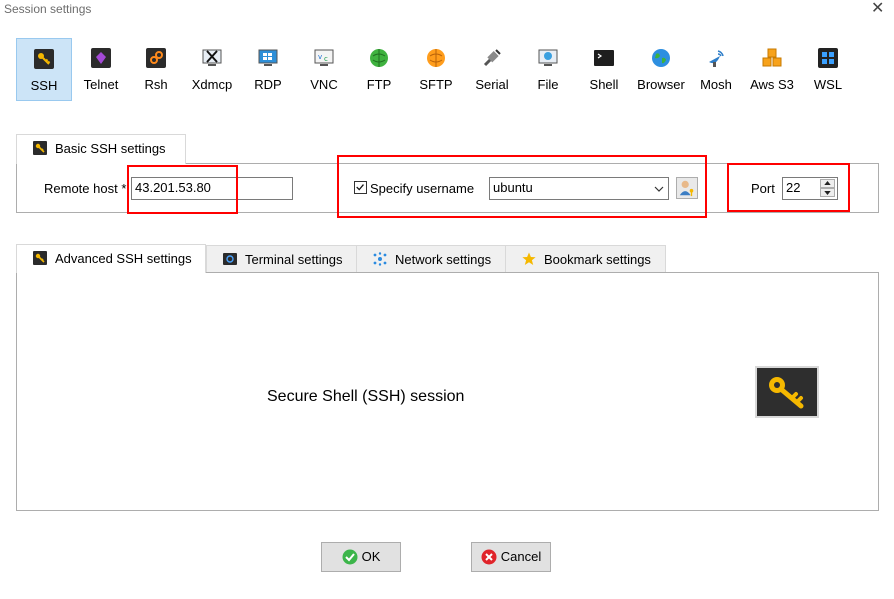 Image resolution: width=894 pixels, height=599 pixels. I want to click on tab-bookmark-settings: Bookmark settings, so click(585, 258).